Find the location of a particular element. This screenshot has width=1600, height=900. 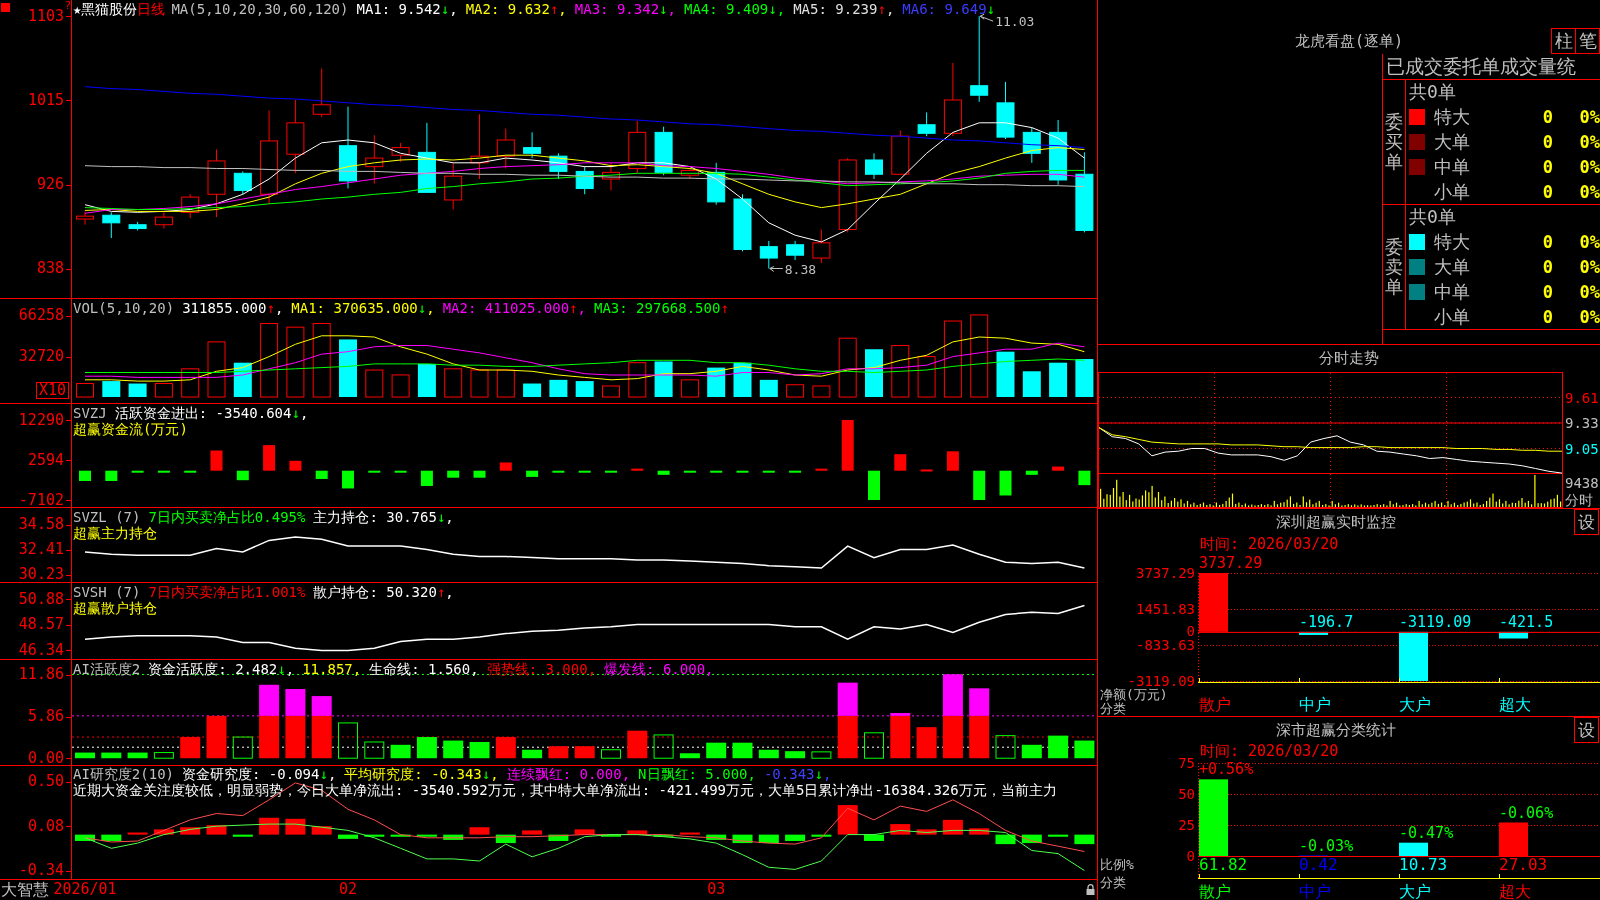

legend-item: -0.343↓, is located at coordinates (797, 774).